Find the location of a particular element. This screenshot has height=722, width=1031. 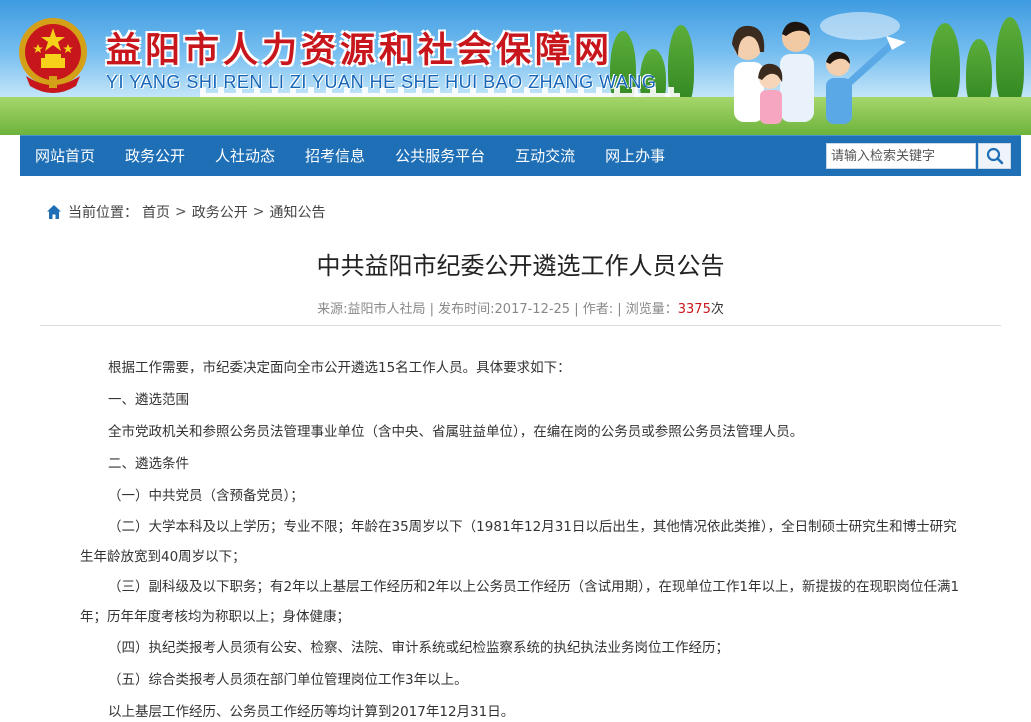

nav-item-hr-news: 人社动态 is located at coordinates (245, 156).